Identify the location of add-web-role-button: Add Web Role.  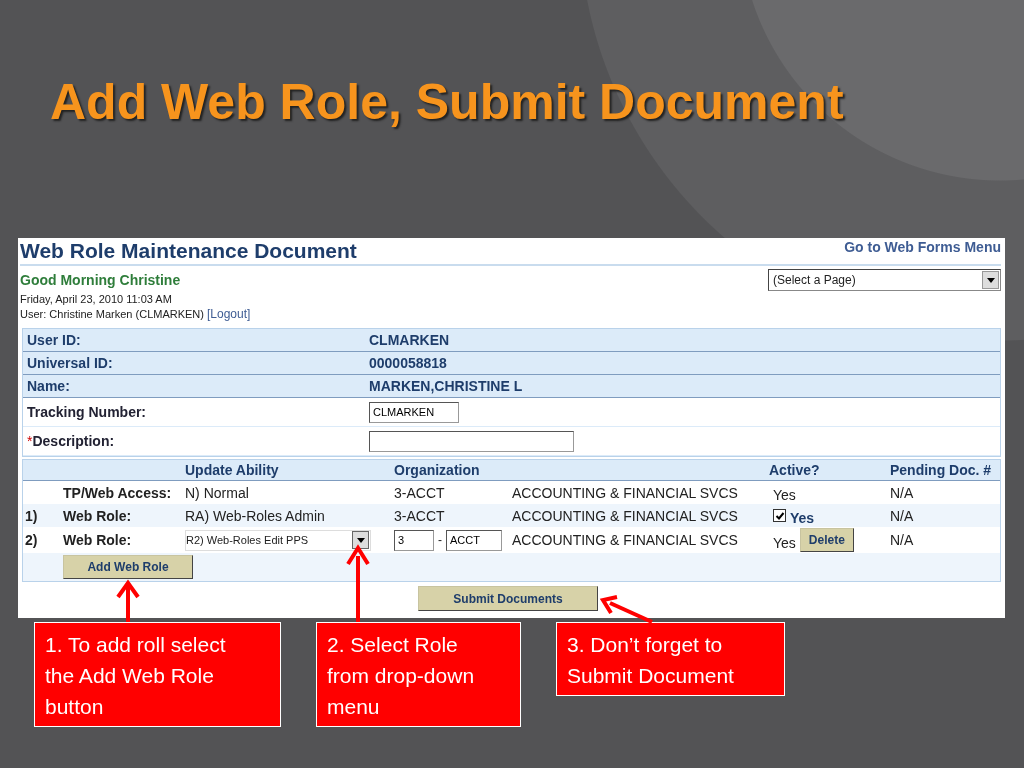
(128, 567).